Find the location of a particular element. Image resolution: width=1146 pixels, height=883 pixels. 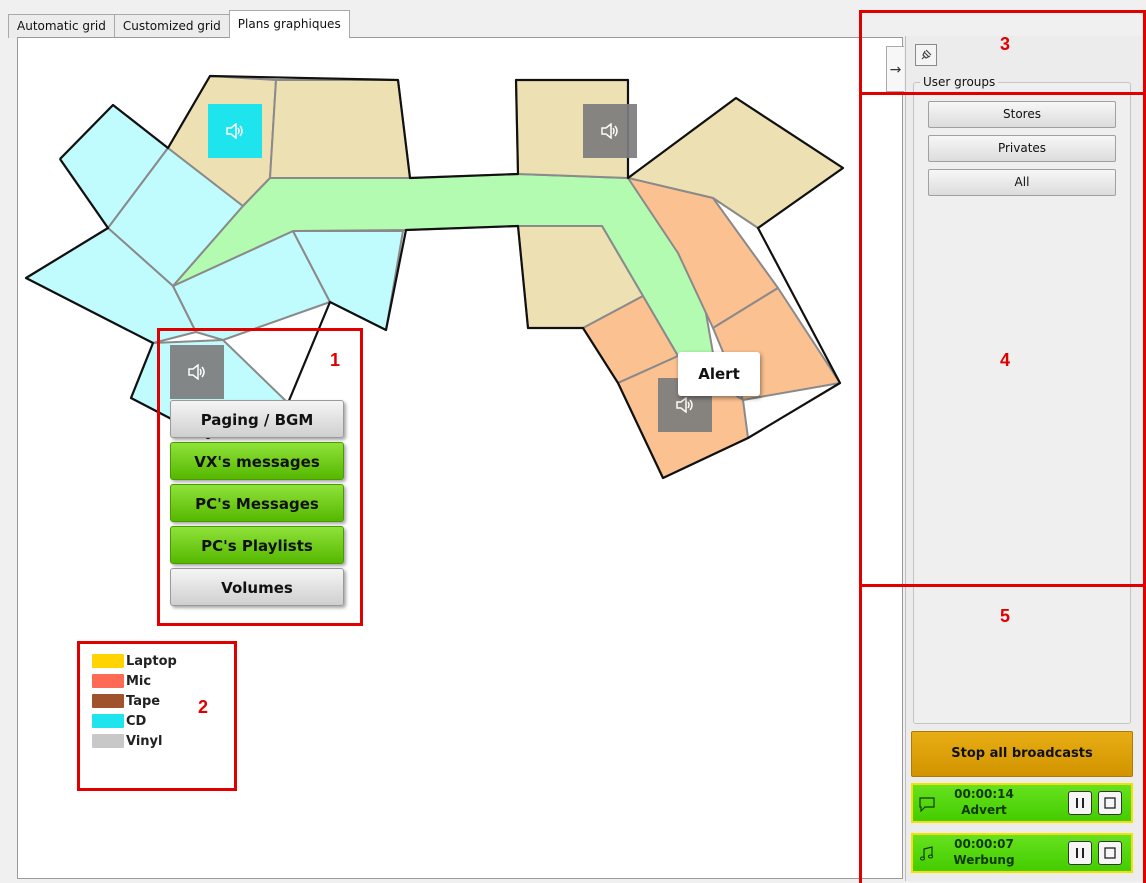

annotation-number-4: 4 is located at coordinates (1005, 360).